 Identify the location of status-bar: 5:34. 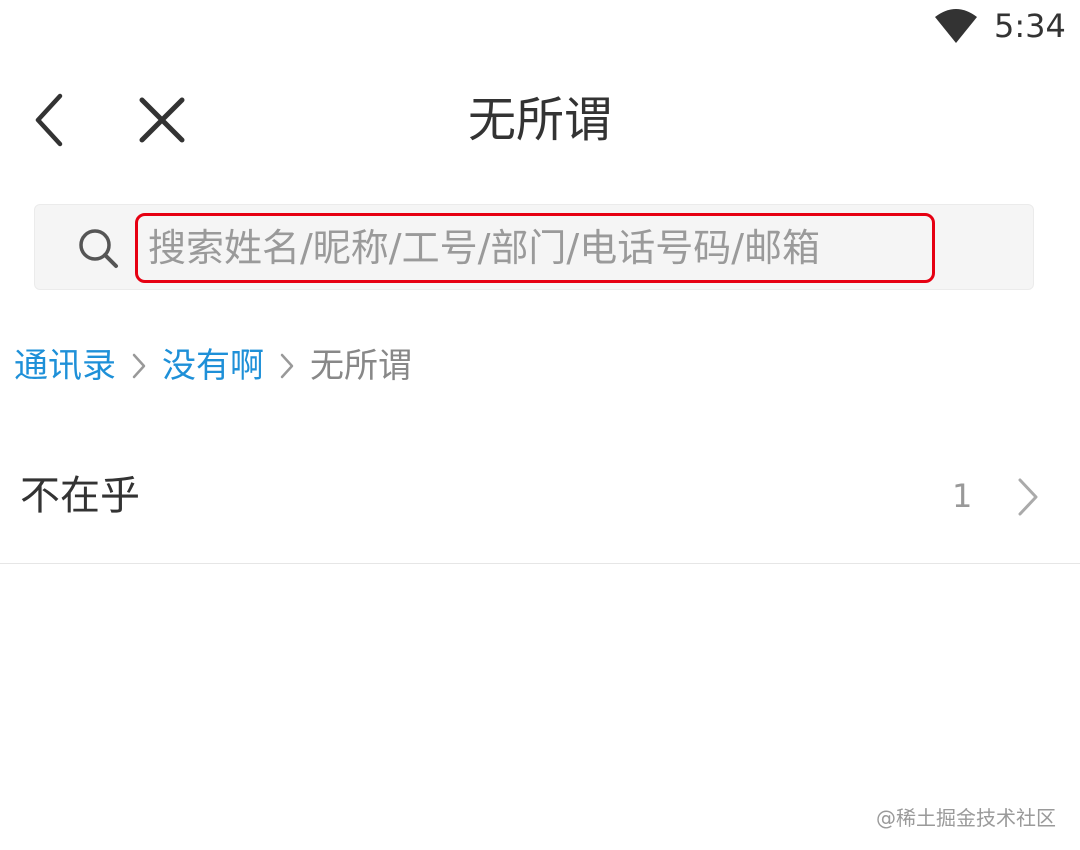
(540, 28).